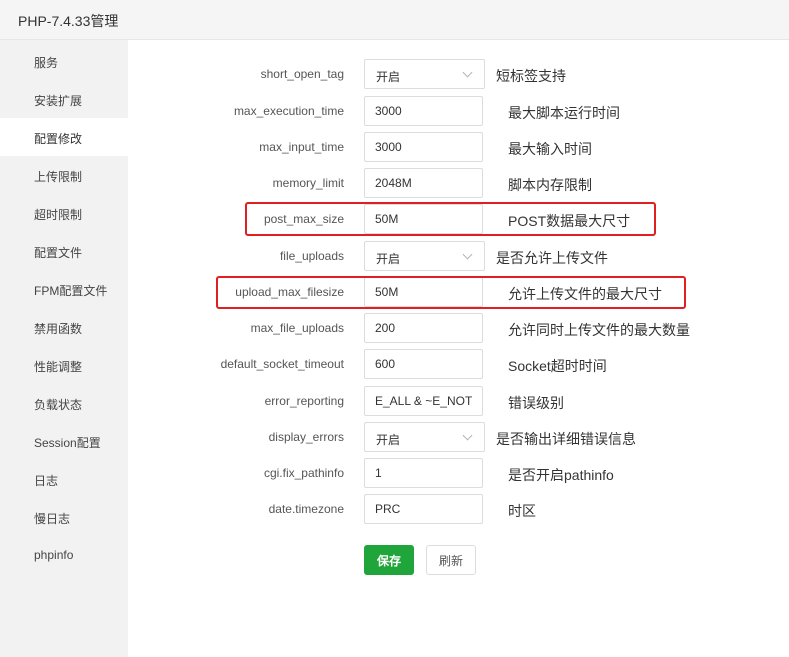 The height and width of the screenshot is (657, 789). Describe the element at coordinates (54, 555) in the screenshot. I see `sidebar-item-label: phpinfo` at that location.